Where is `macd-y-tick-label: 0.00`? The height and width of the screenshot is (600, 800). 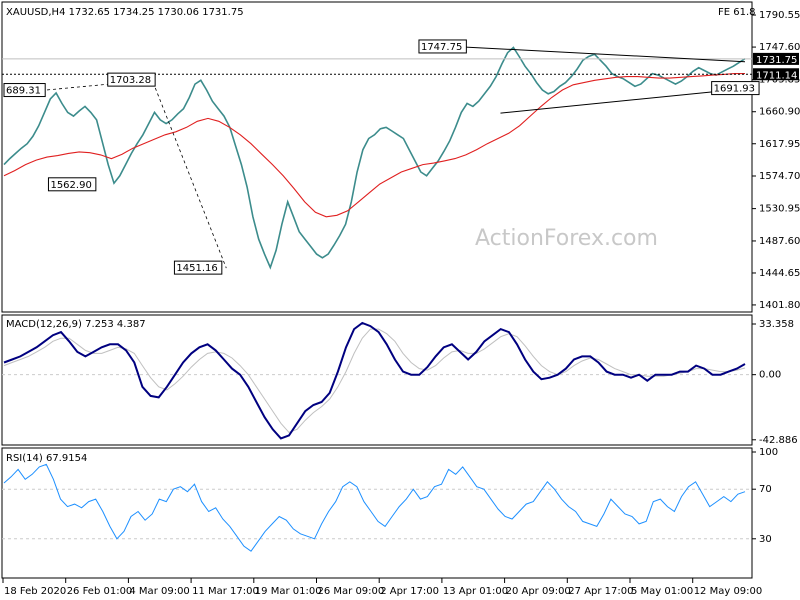
macd-y-tick-label: 0.00 is located at coordinates (770, 375).